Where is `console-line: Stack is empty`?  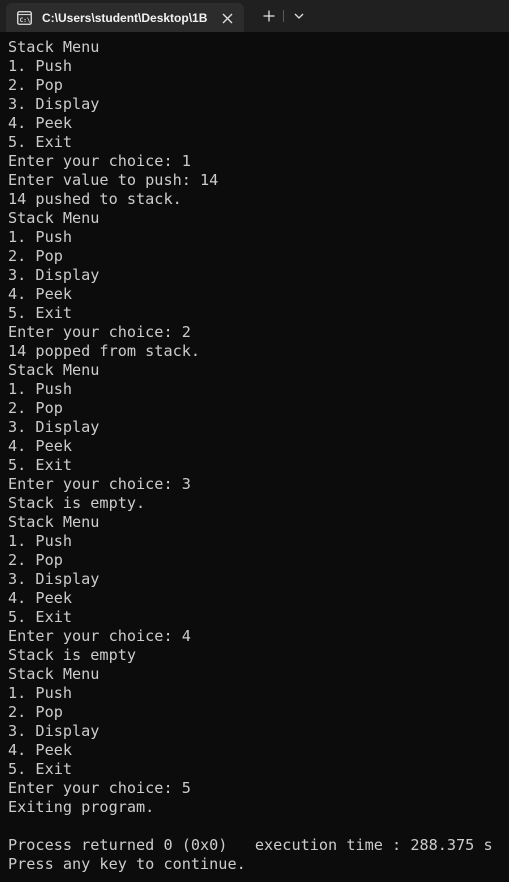
console-line: Stack is empty is located at coordinates (72, 655).